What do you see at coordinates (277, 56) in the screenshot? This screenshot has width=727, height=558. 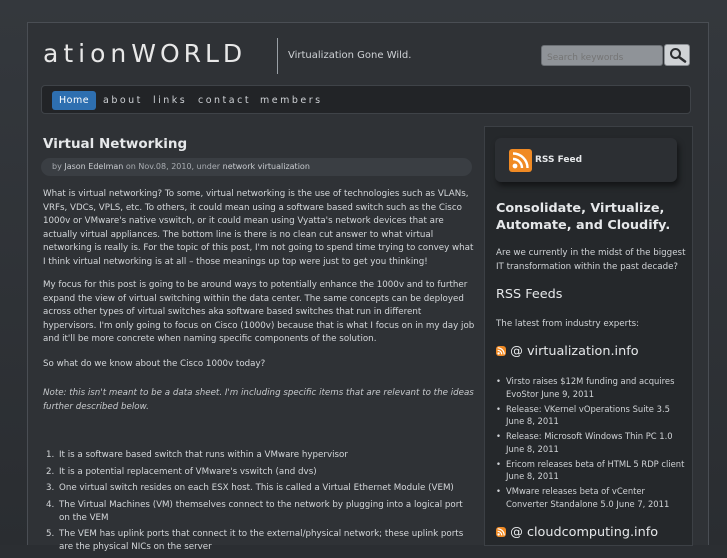 I see `logo-divider` at bounding box center [277, 56].